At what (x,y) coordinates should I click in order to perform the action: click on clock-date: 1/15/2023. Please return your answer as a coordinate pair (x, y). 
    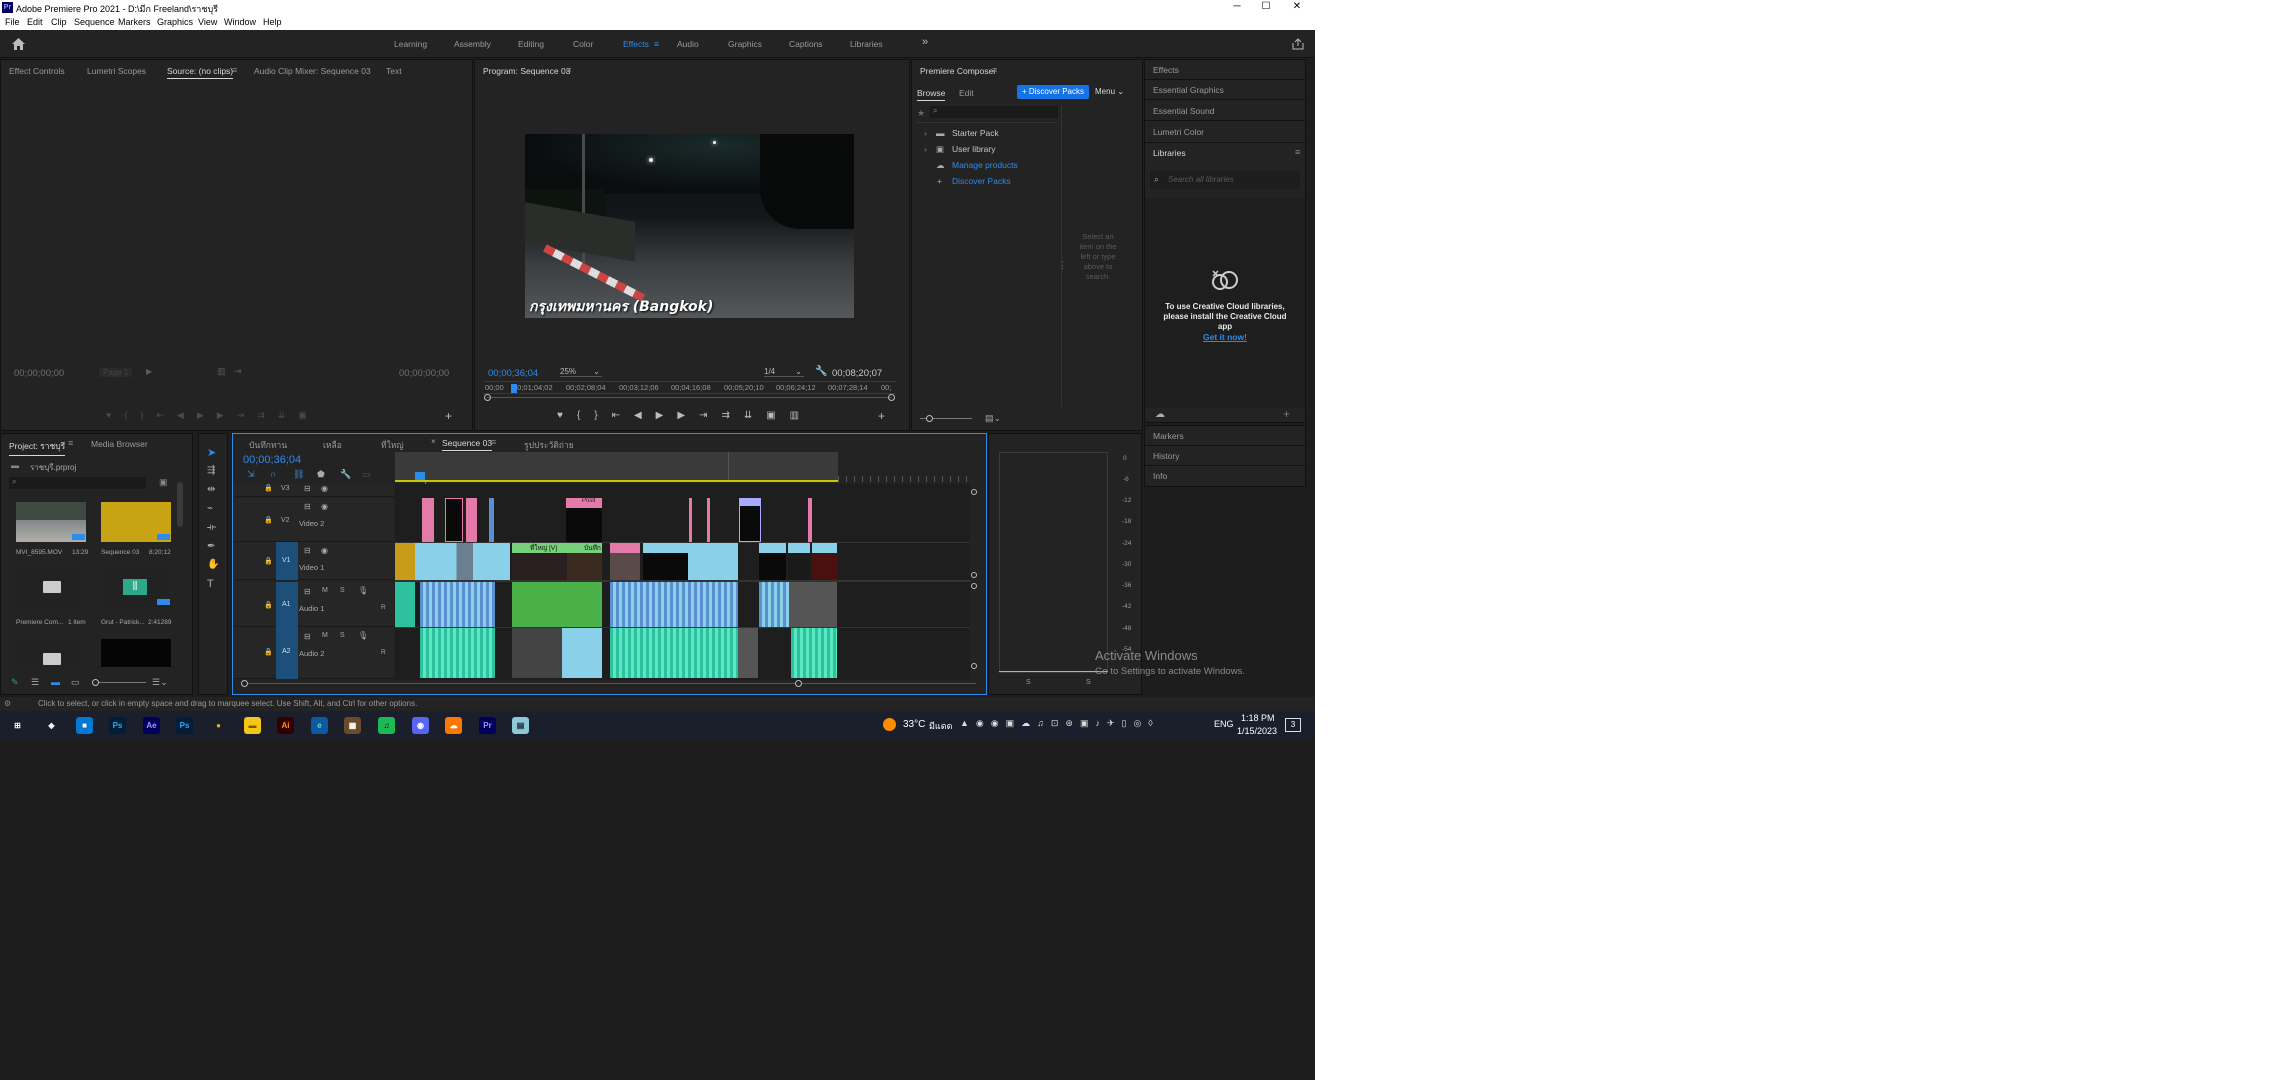
    Looking at the image, I should click on (1257, 731).